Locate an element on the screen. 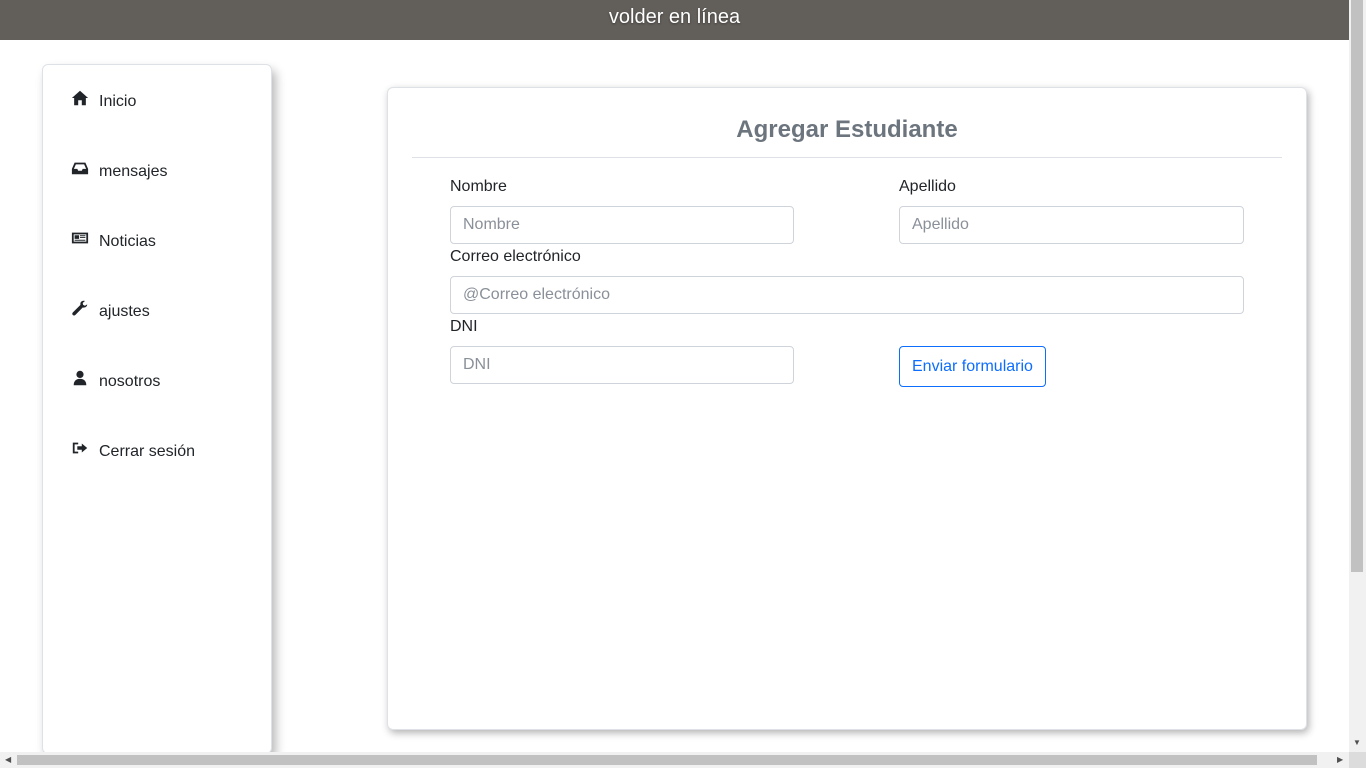 Image resolution: width=1366 pixels, height=768 pixels. horizontal-scrollbar: ◀ ▶ is located at coordinates (674, 760).